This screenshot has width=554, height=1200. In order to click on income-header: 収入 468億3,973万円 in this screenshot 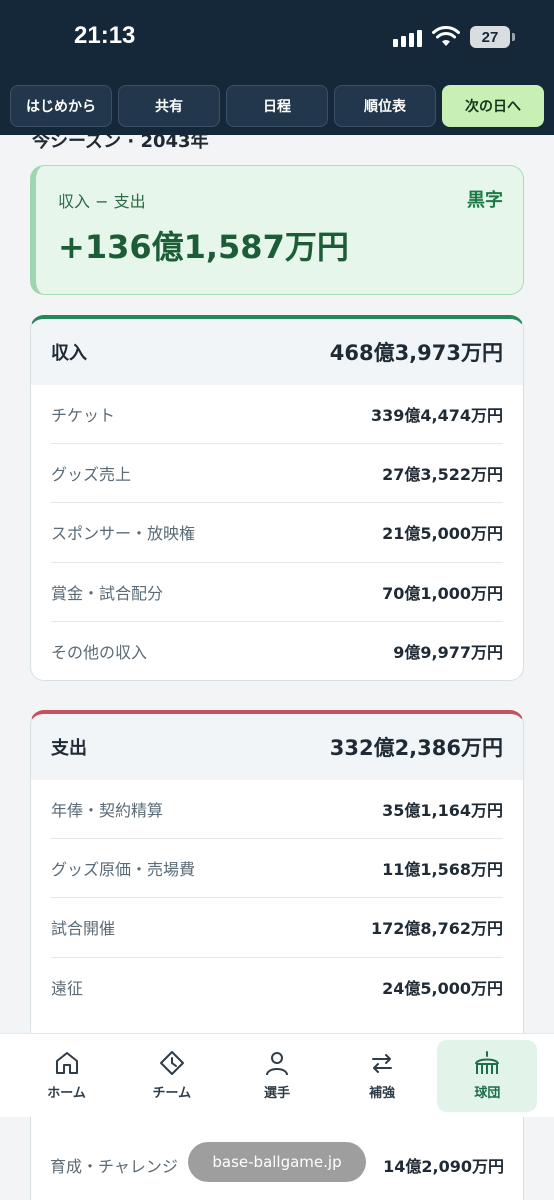, I will do `click(277, 352)`.